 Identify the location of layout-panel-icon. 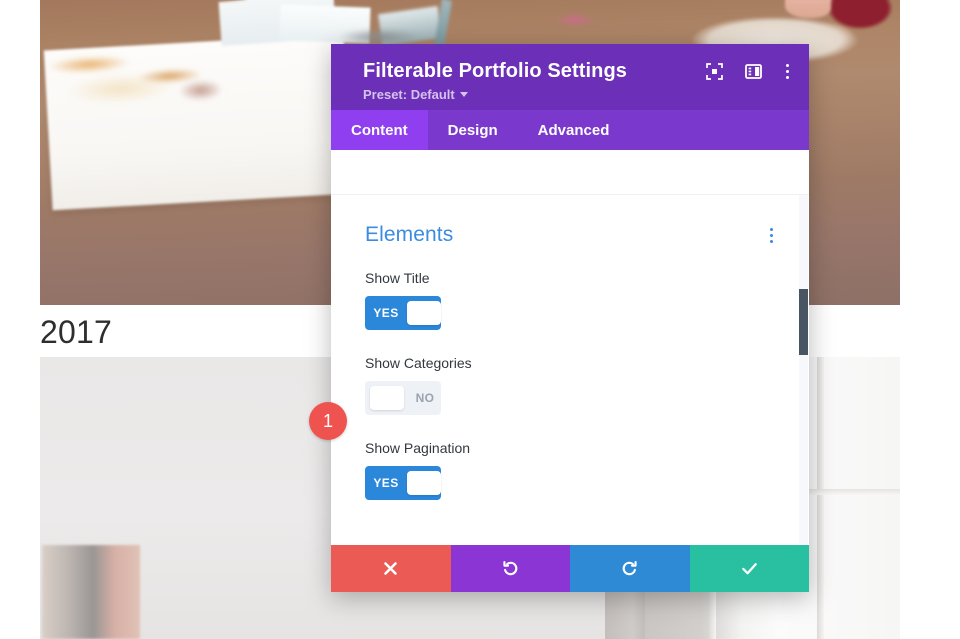
(753, 71).